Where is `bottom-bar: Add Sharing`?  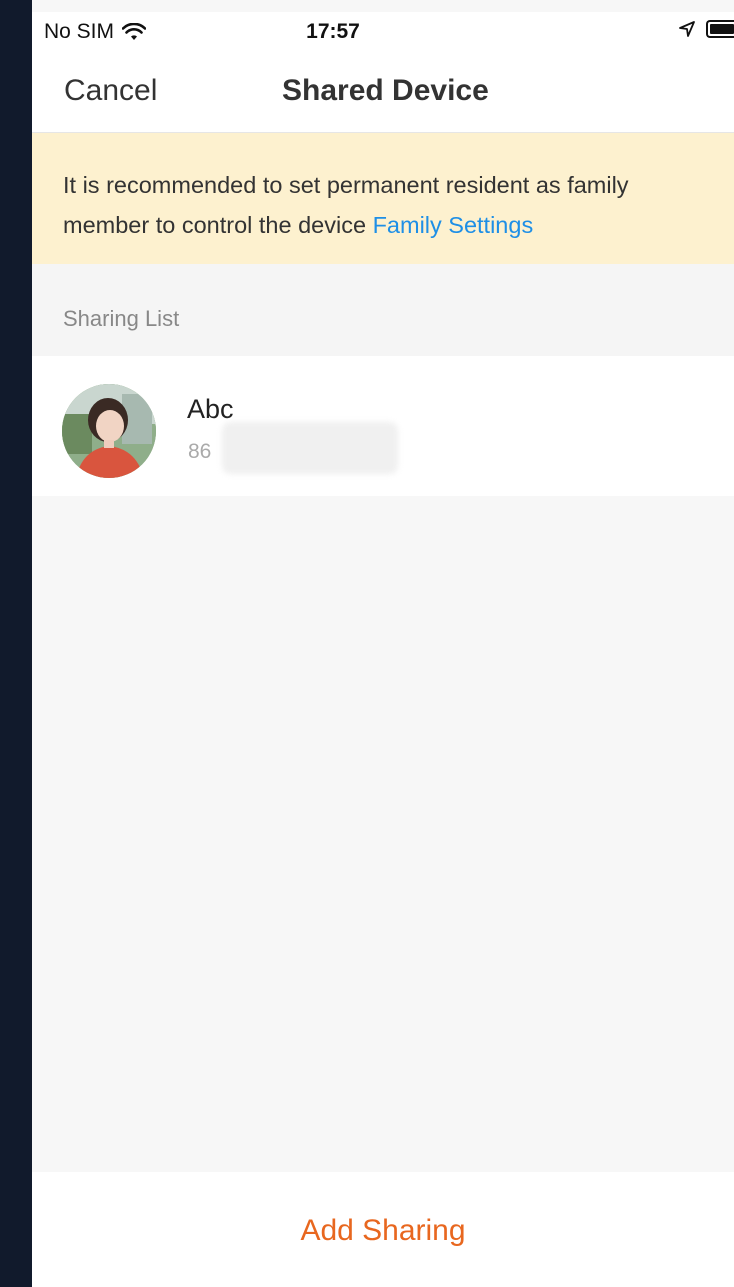 bottom-bar: Add Sharing is located at coordinates (383, 1229).